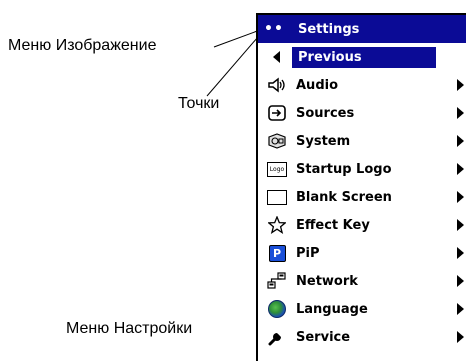  What do you see at coordinates (333, 225) in the screenshot?
I see `menu-item-label: Effect Key` at bounding box center [333, 225].